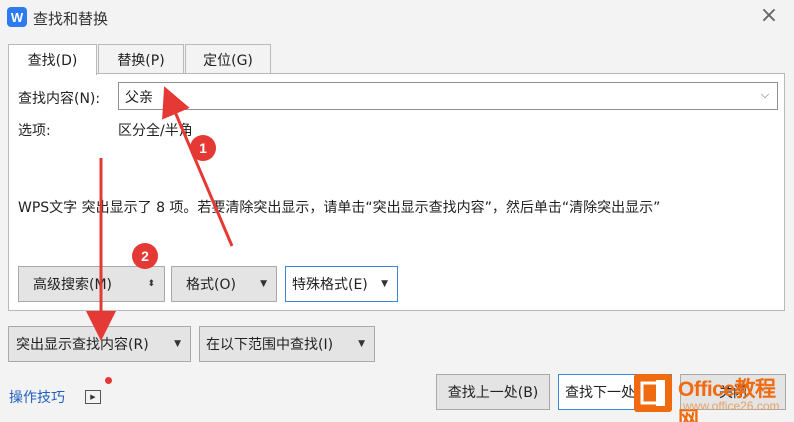  I want to click on highlight-find-label: 突出显示查找内容(R), so click(82, 345).